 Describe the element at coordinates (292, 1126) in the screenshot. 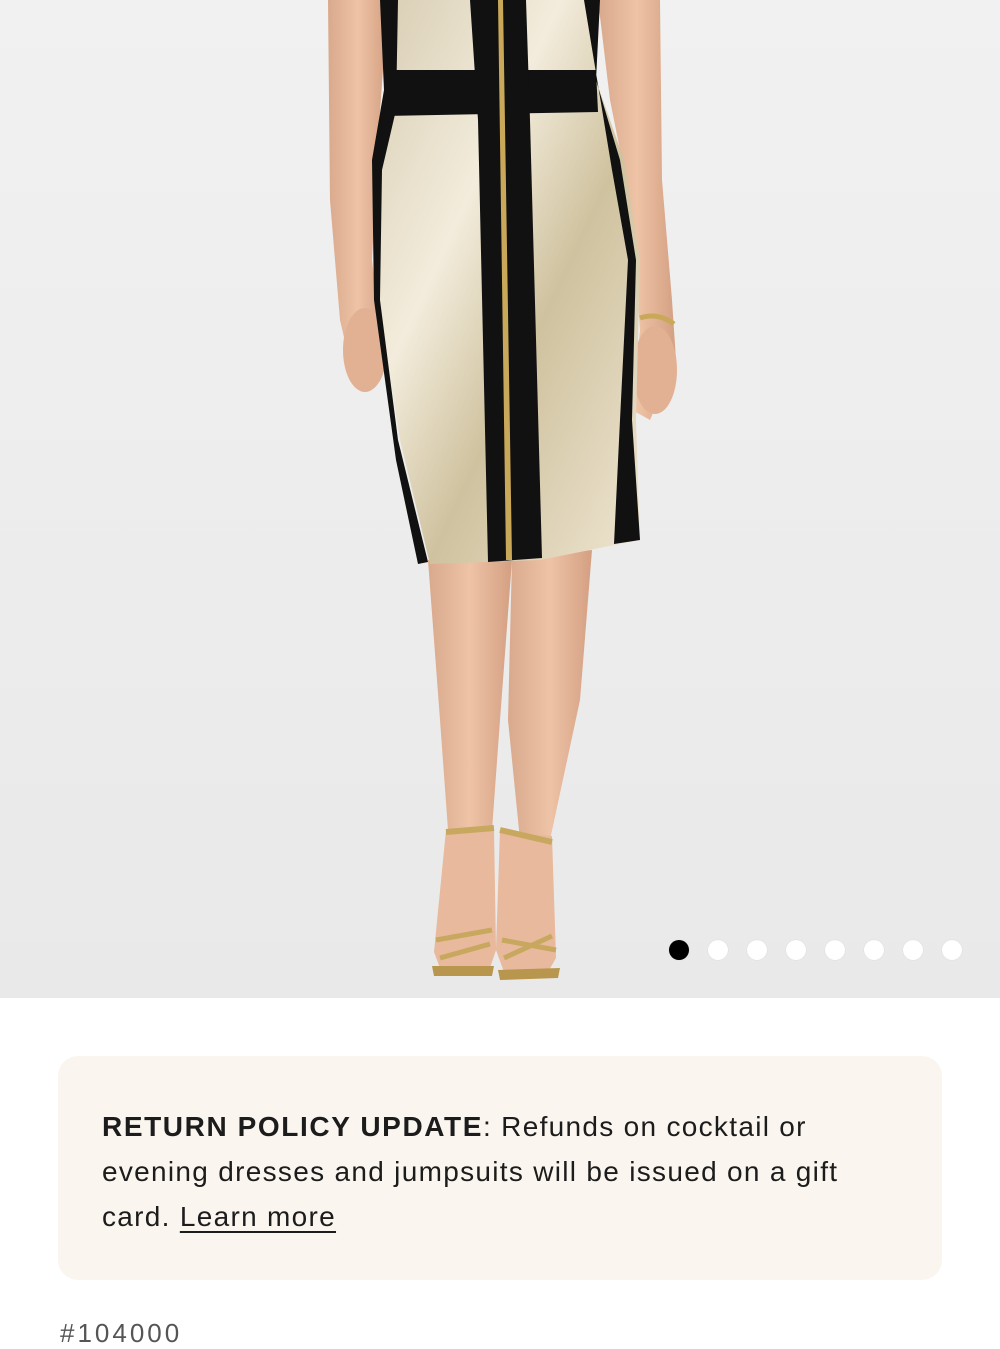

I see `return-policy-title: RETURN POLICY UPDATE` at that location.